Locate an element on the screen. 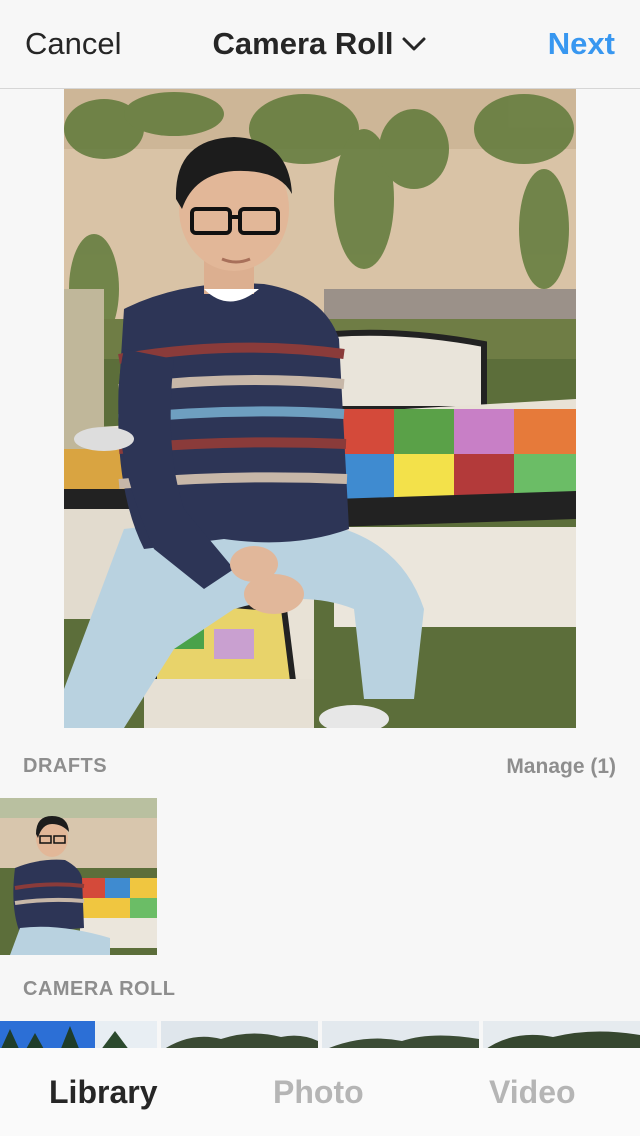  camera-roll-grid is located at coordinates (320, 1036).